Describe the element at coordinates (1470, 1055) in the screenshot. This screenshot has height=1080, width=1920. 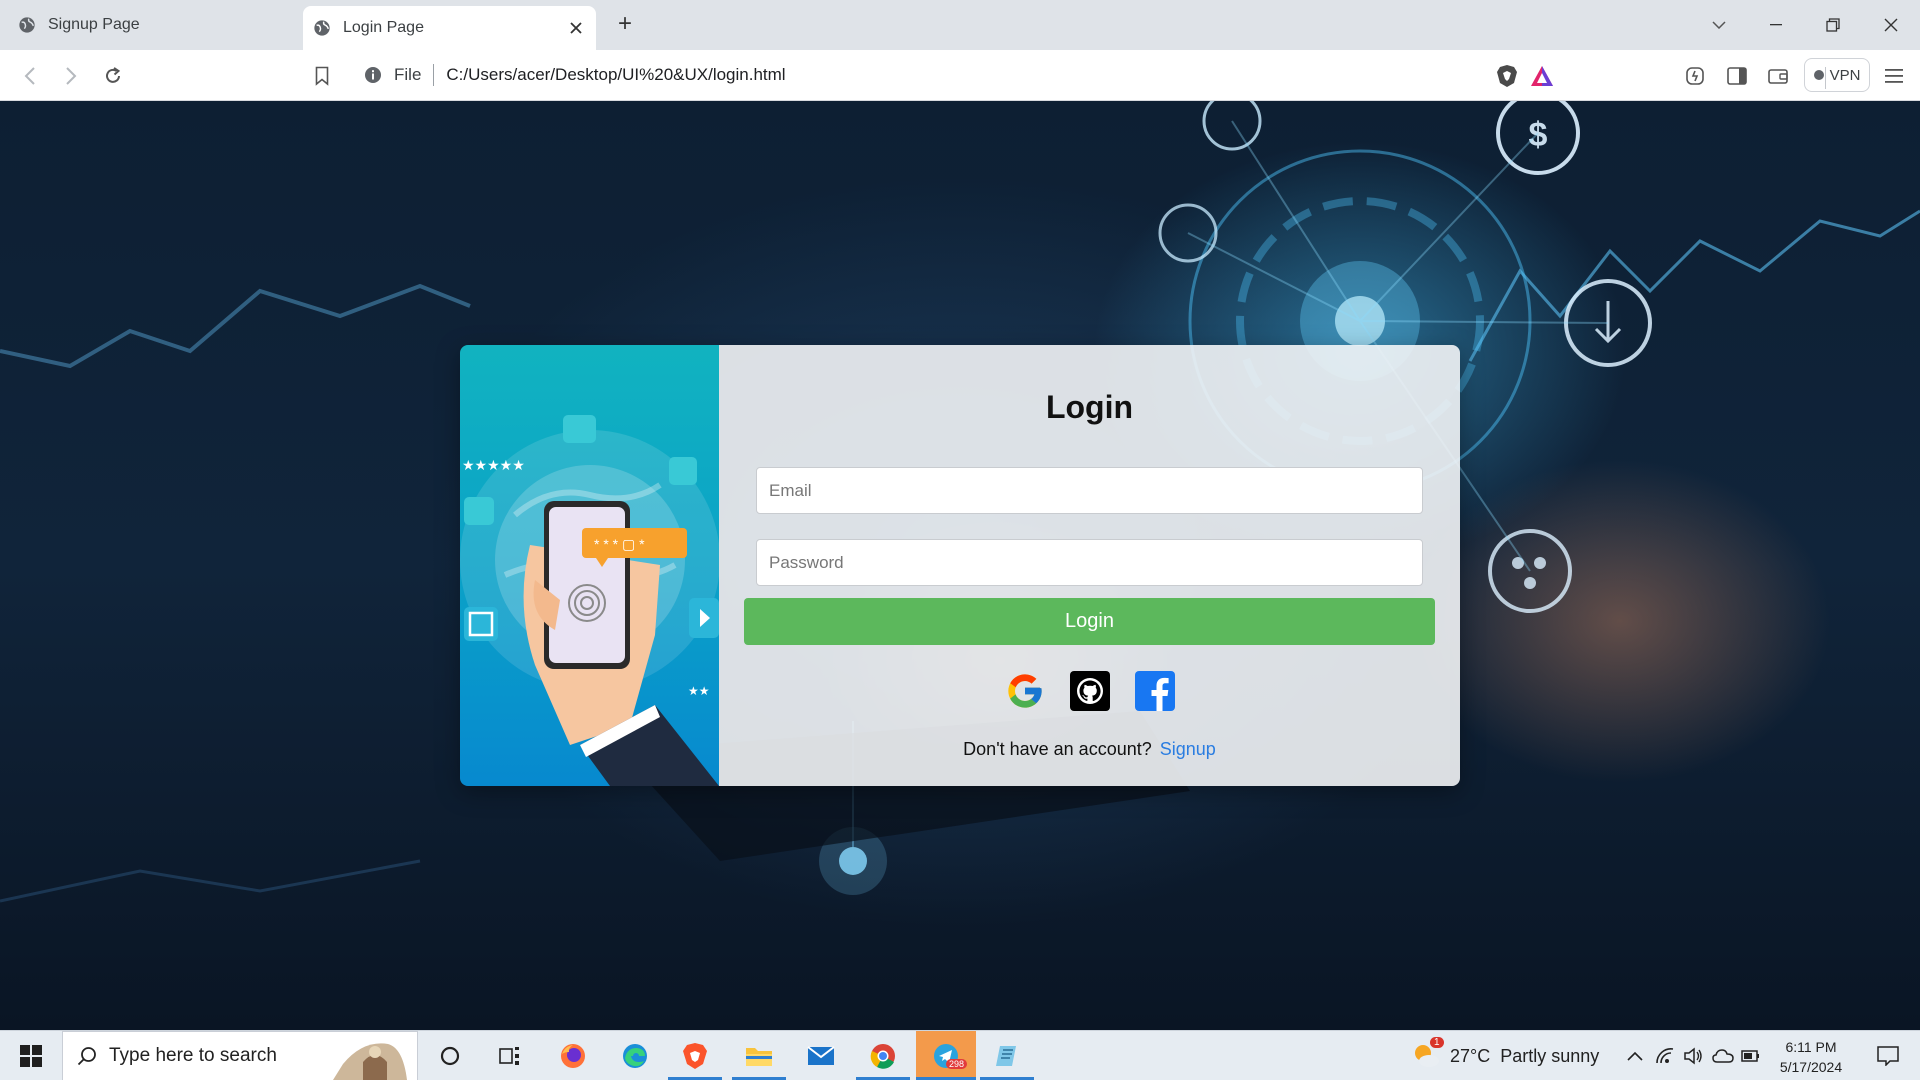
I see `weather-temp: 27°C` at that location.